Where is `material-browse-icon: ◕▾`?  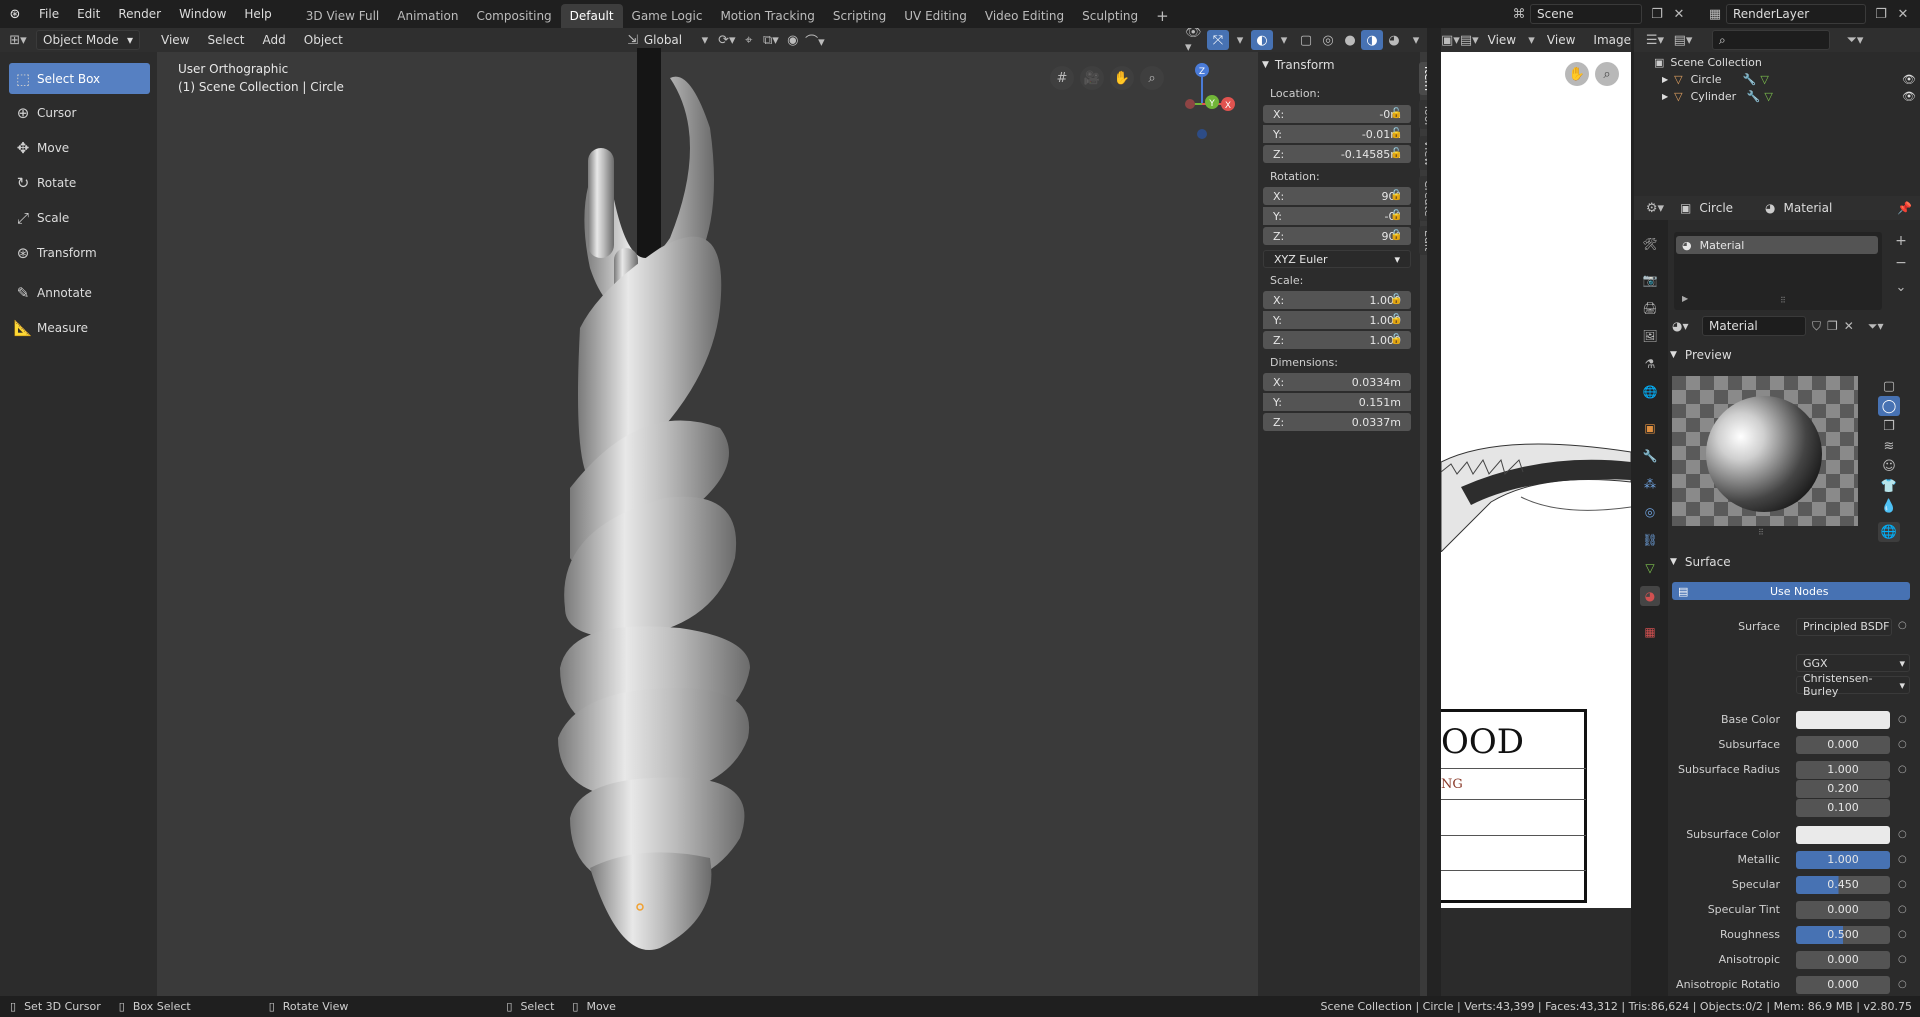
material-browse-icon: ◕▾ is located at coordinates (1685, 326).